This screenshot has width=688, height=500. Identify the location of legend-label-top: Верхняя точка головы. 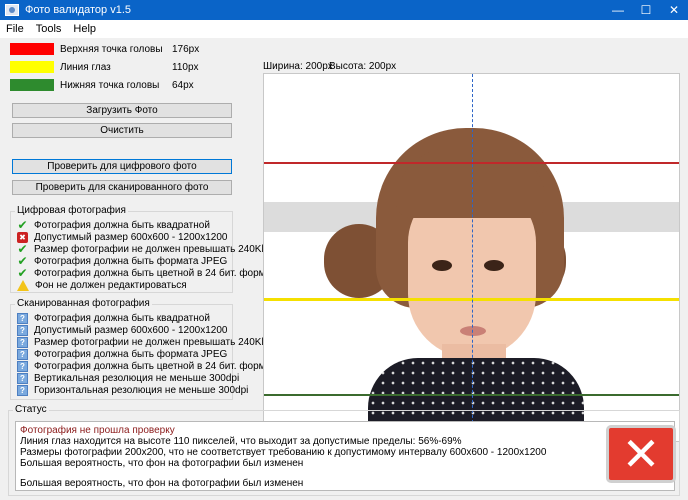
(111, 49).